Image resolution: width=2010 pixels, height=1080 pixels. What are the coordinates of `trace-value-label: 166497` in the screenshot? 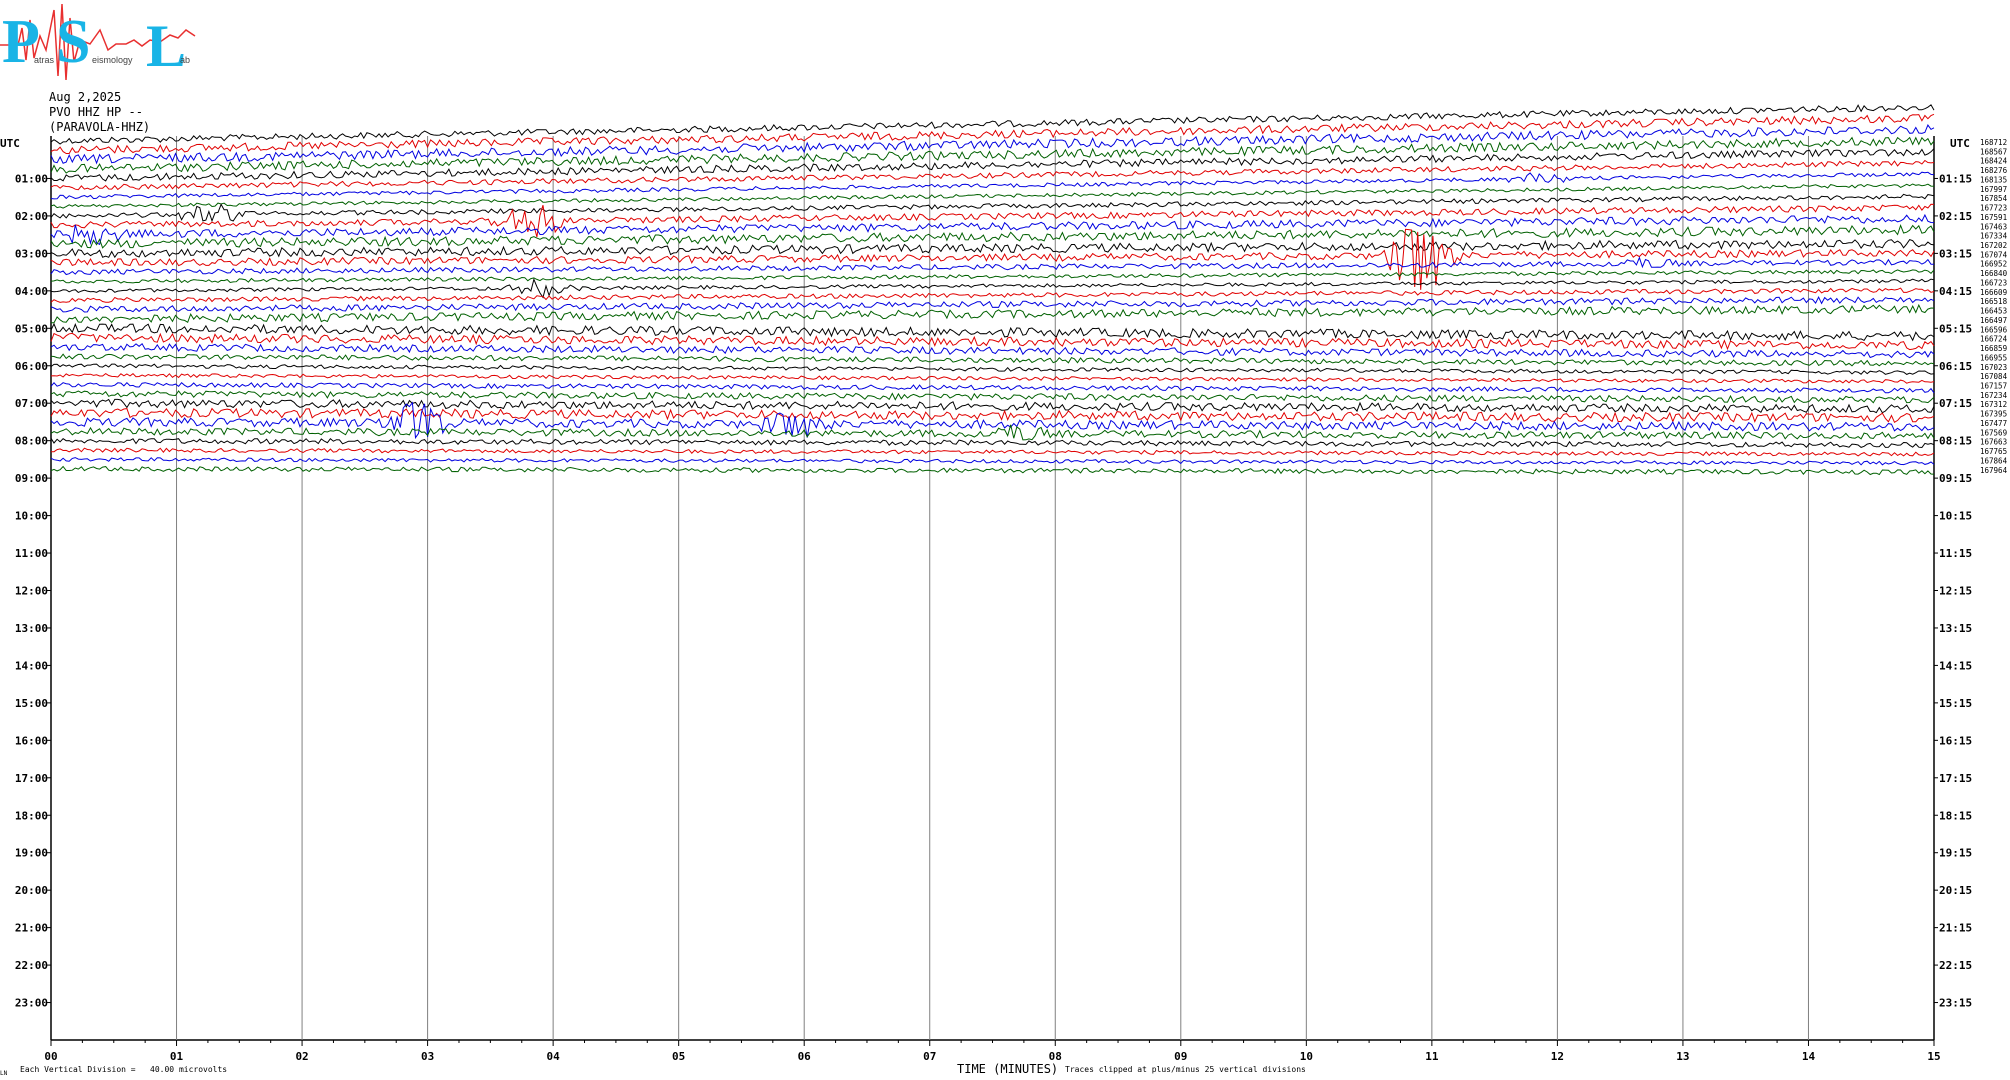 It's located at (1993, 320).